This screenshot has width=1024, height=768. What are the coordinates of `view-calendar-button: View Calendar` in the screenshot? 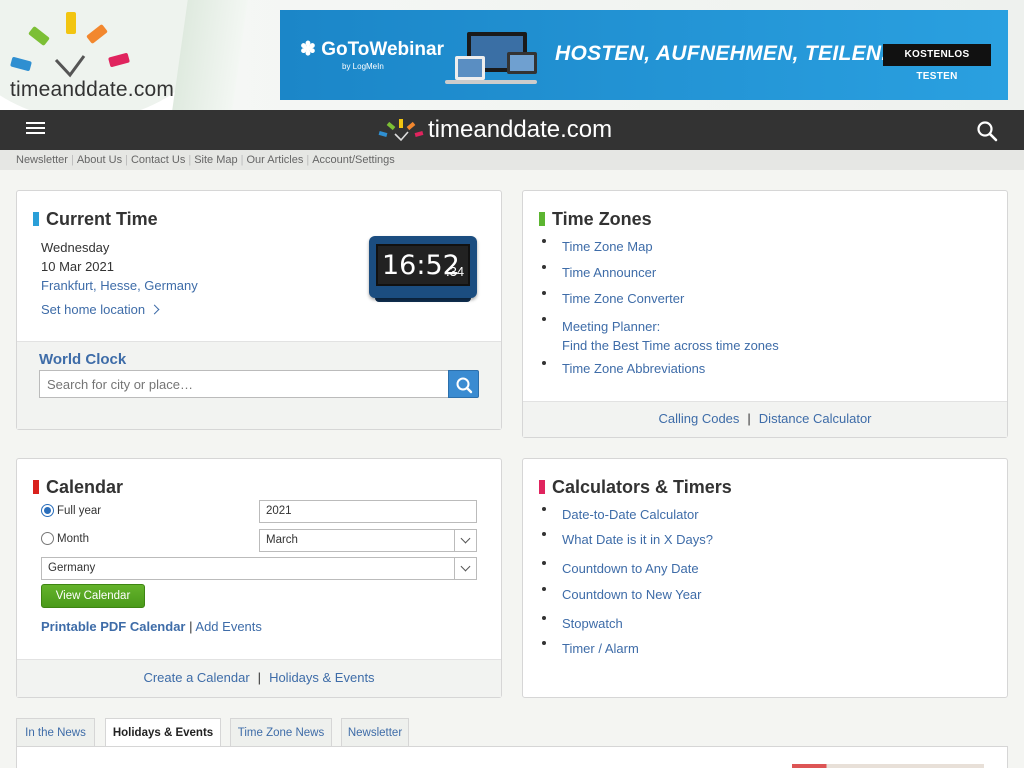 It's located at (93, 596).